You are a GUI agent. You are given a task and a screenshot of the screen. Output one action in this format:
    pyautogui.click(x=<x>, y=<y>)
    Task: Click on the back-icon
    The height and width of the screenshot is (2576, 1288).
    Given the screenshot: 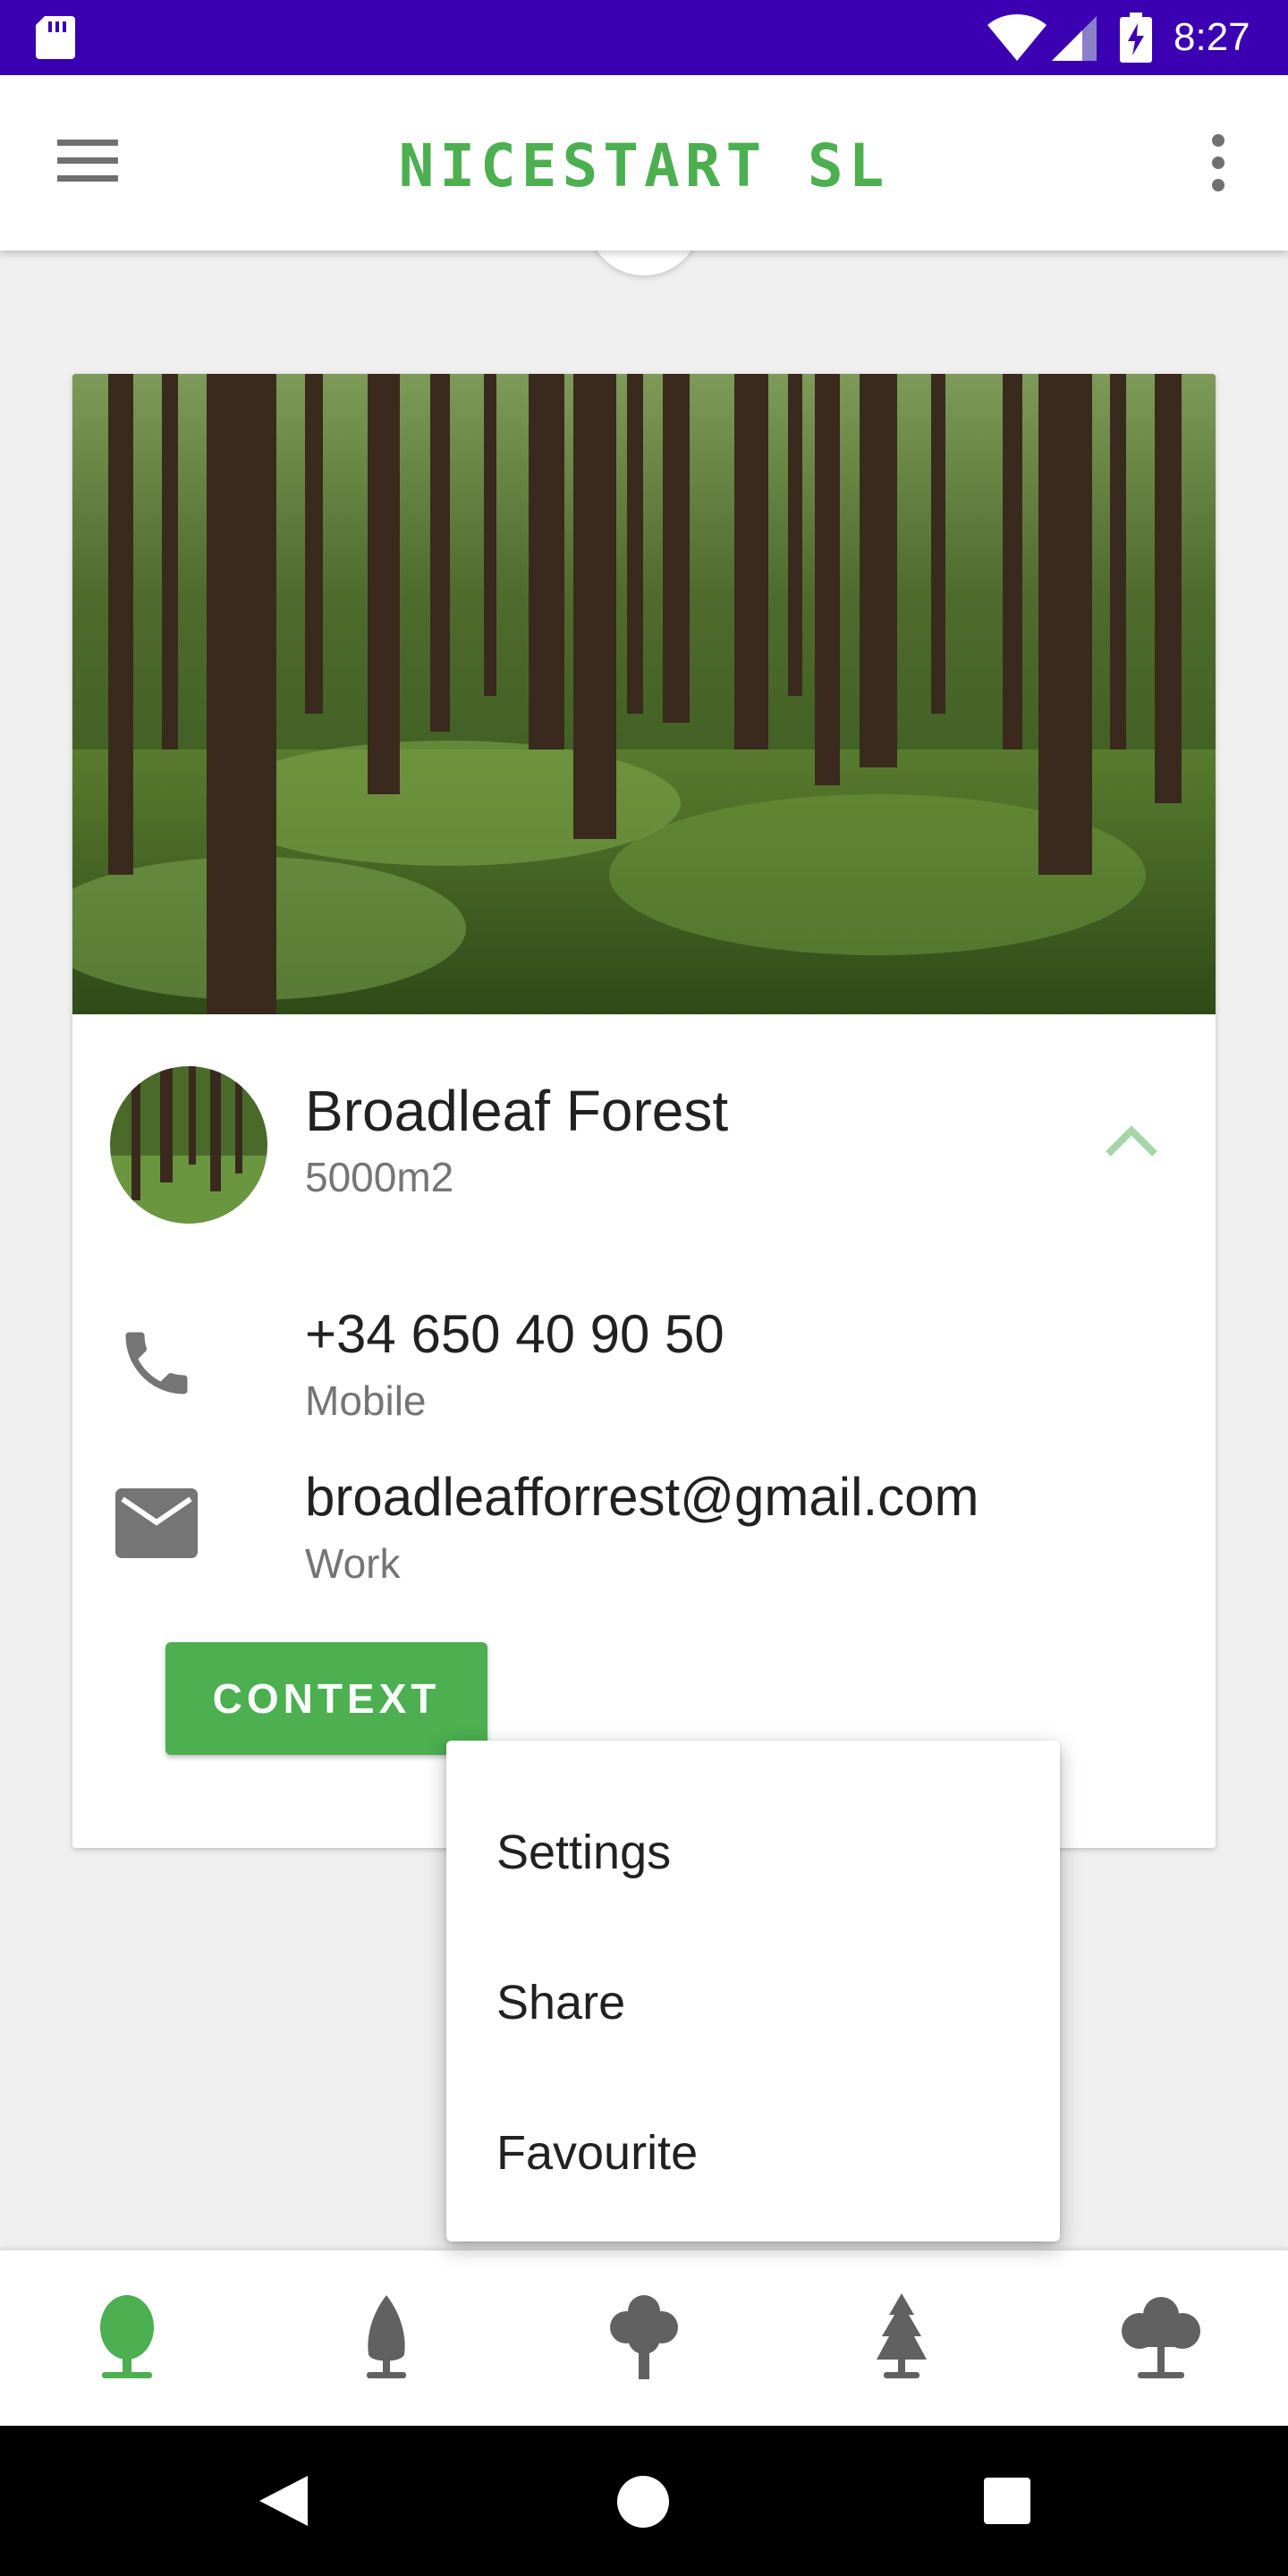 What is the action you would take?
    pyautogui.click(x=283, y=2500)
    